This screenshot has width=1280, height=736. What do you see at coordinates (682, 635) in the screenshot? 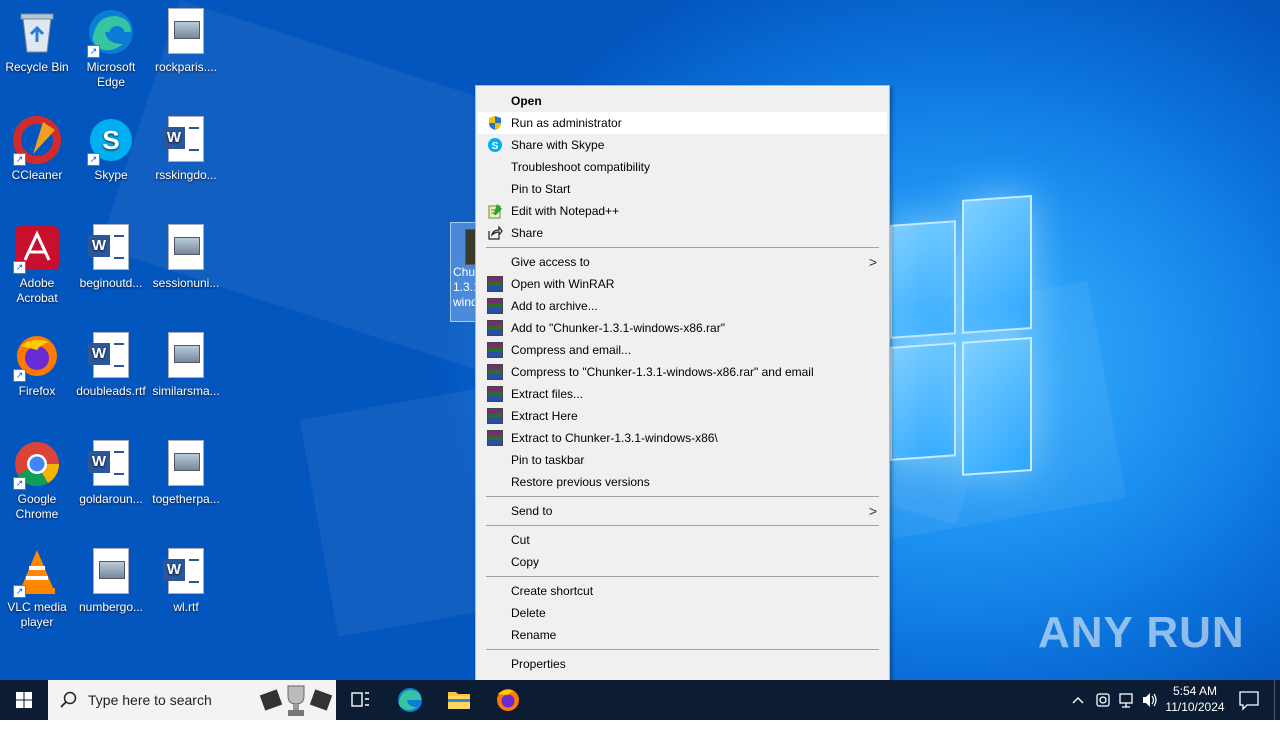
I see `menu-item-rename: Rename` at bounding box center [682, 635].